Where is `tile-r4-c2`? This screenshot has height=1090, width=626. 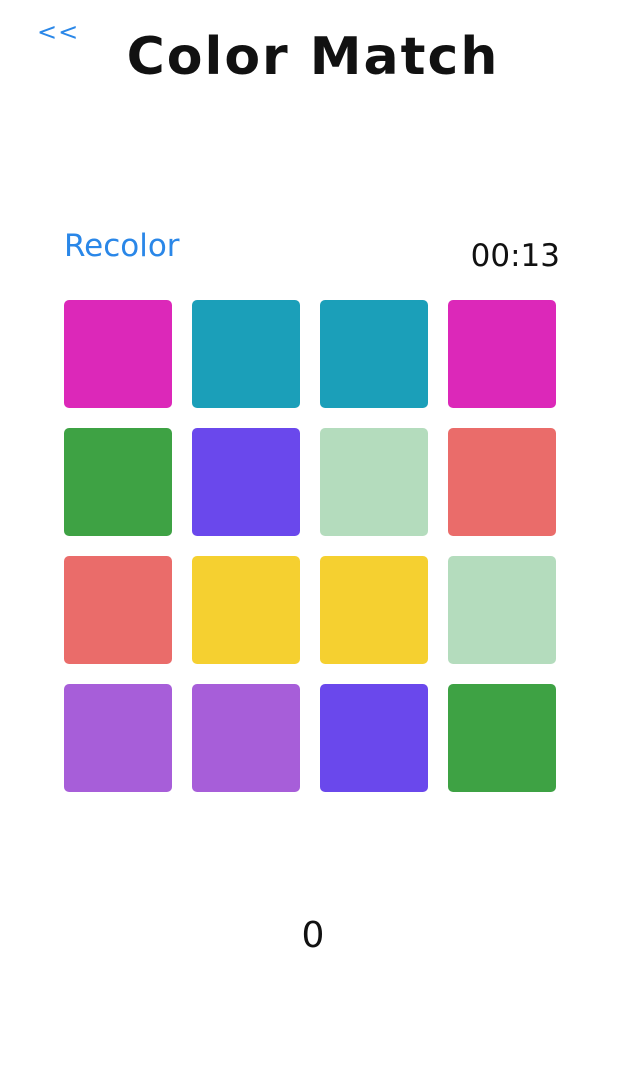 tile-r4-c2 is located at coordinates (246, 738).